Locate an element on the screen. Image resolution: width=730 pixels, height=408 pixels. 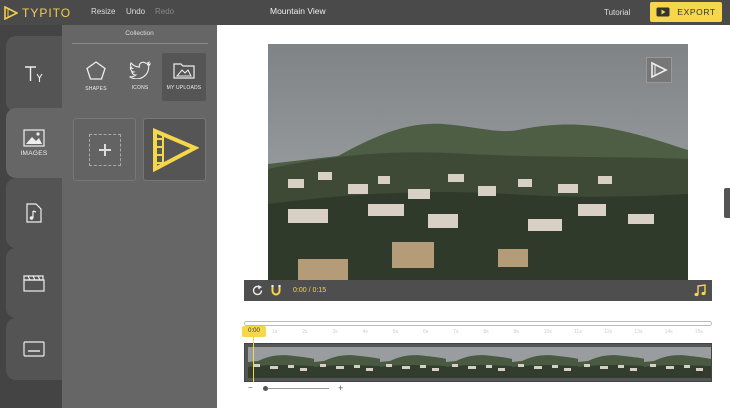
zoom-in-button: + is located at coordinates (340, 388).